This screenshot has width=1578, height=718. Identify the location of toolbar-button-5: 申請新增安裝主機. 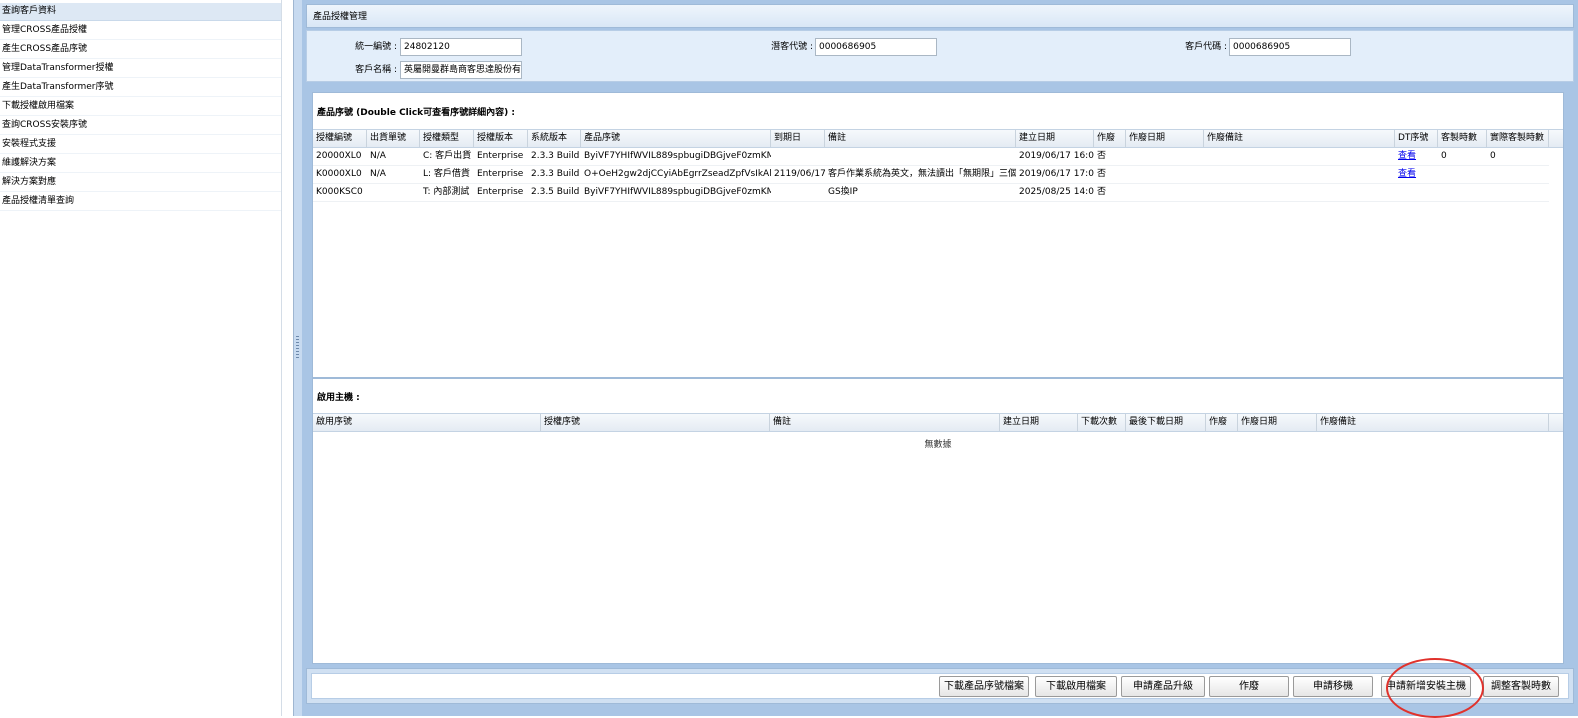
(1426, 686).